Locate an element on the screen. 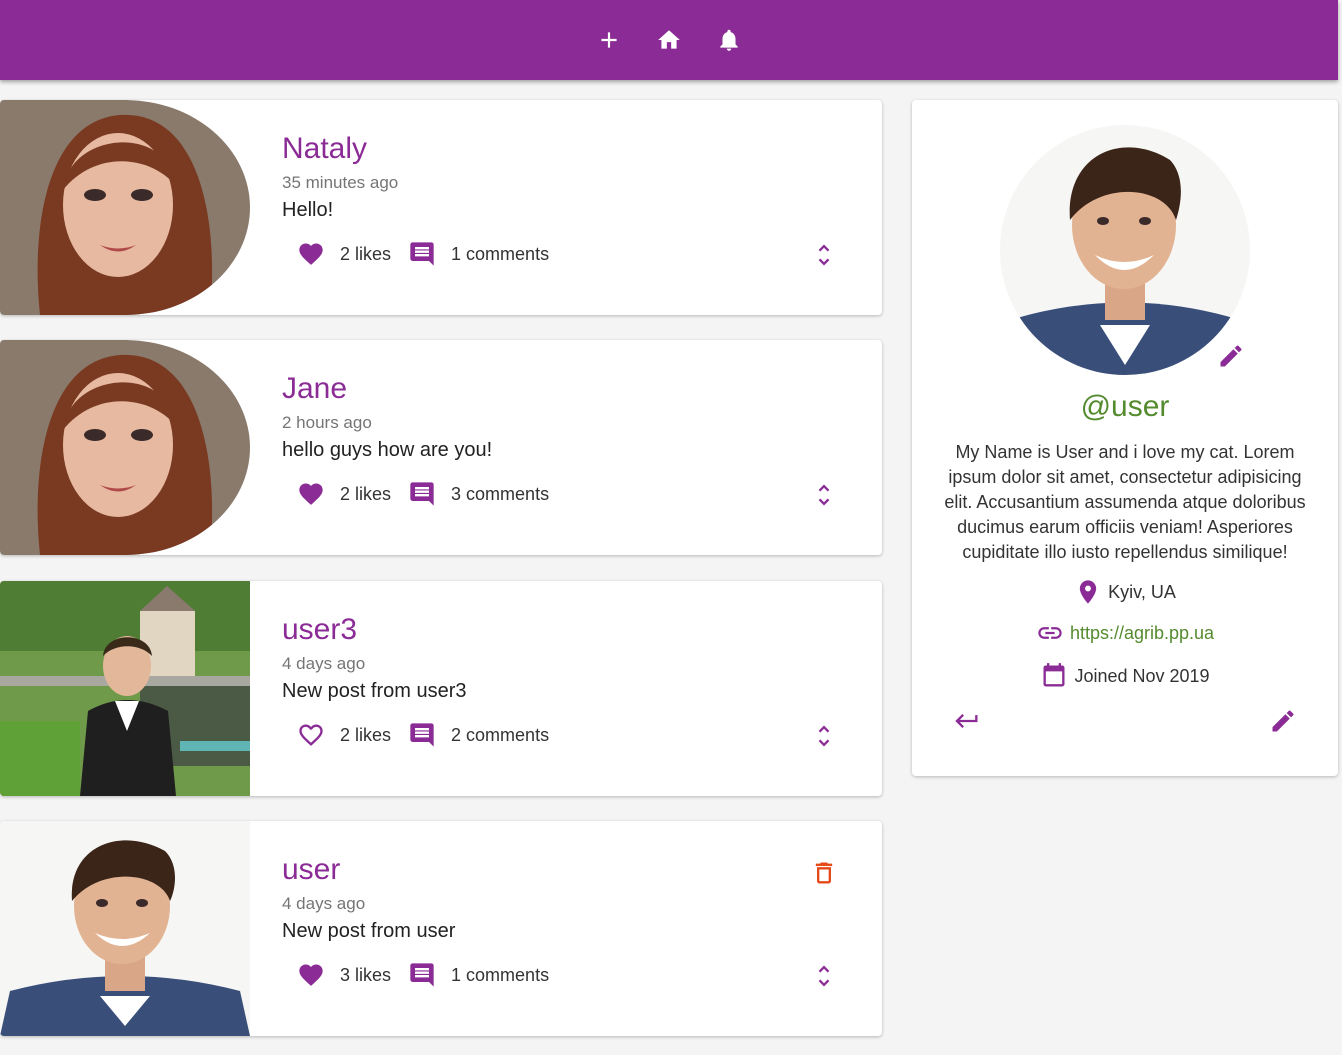 The width and height of the screenshot is (1342, 1055). add-icon is located at coordinates (609, 40).